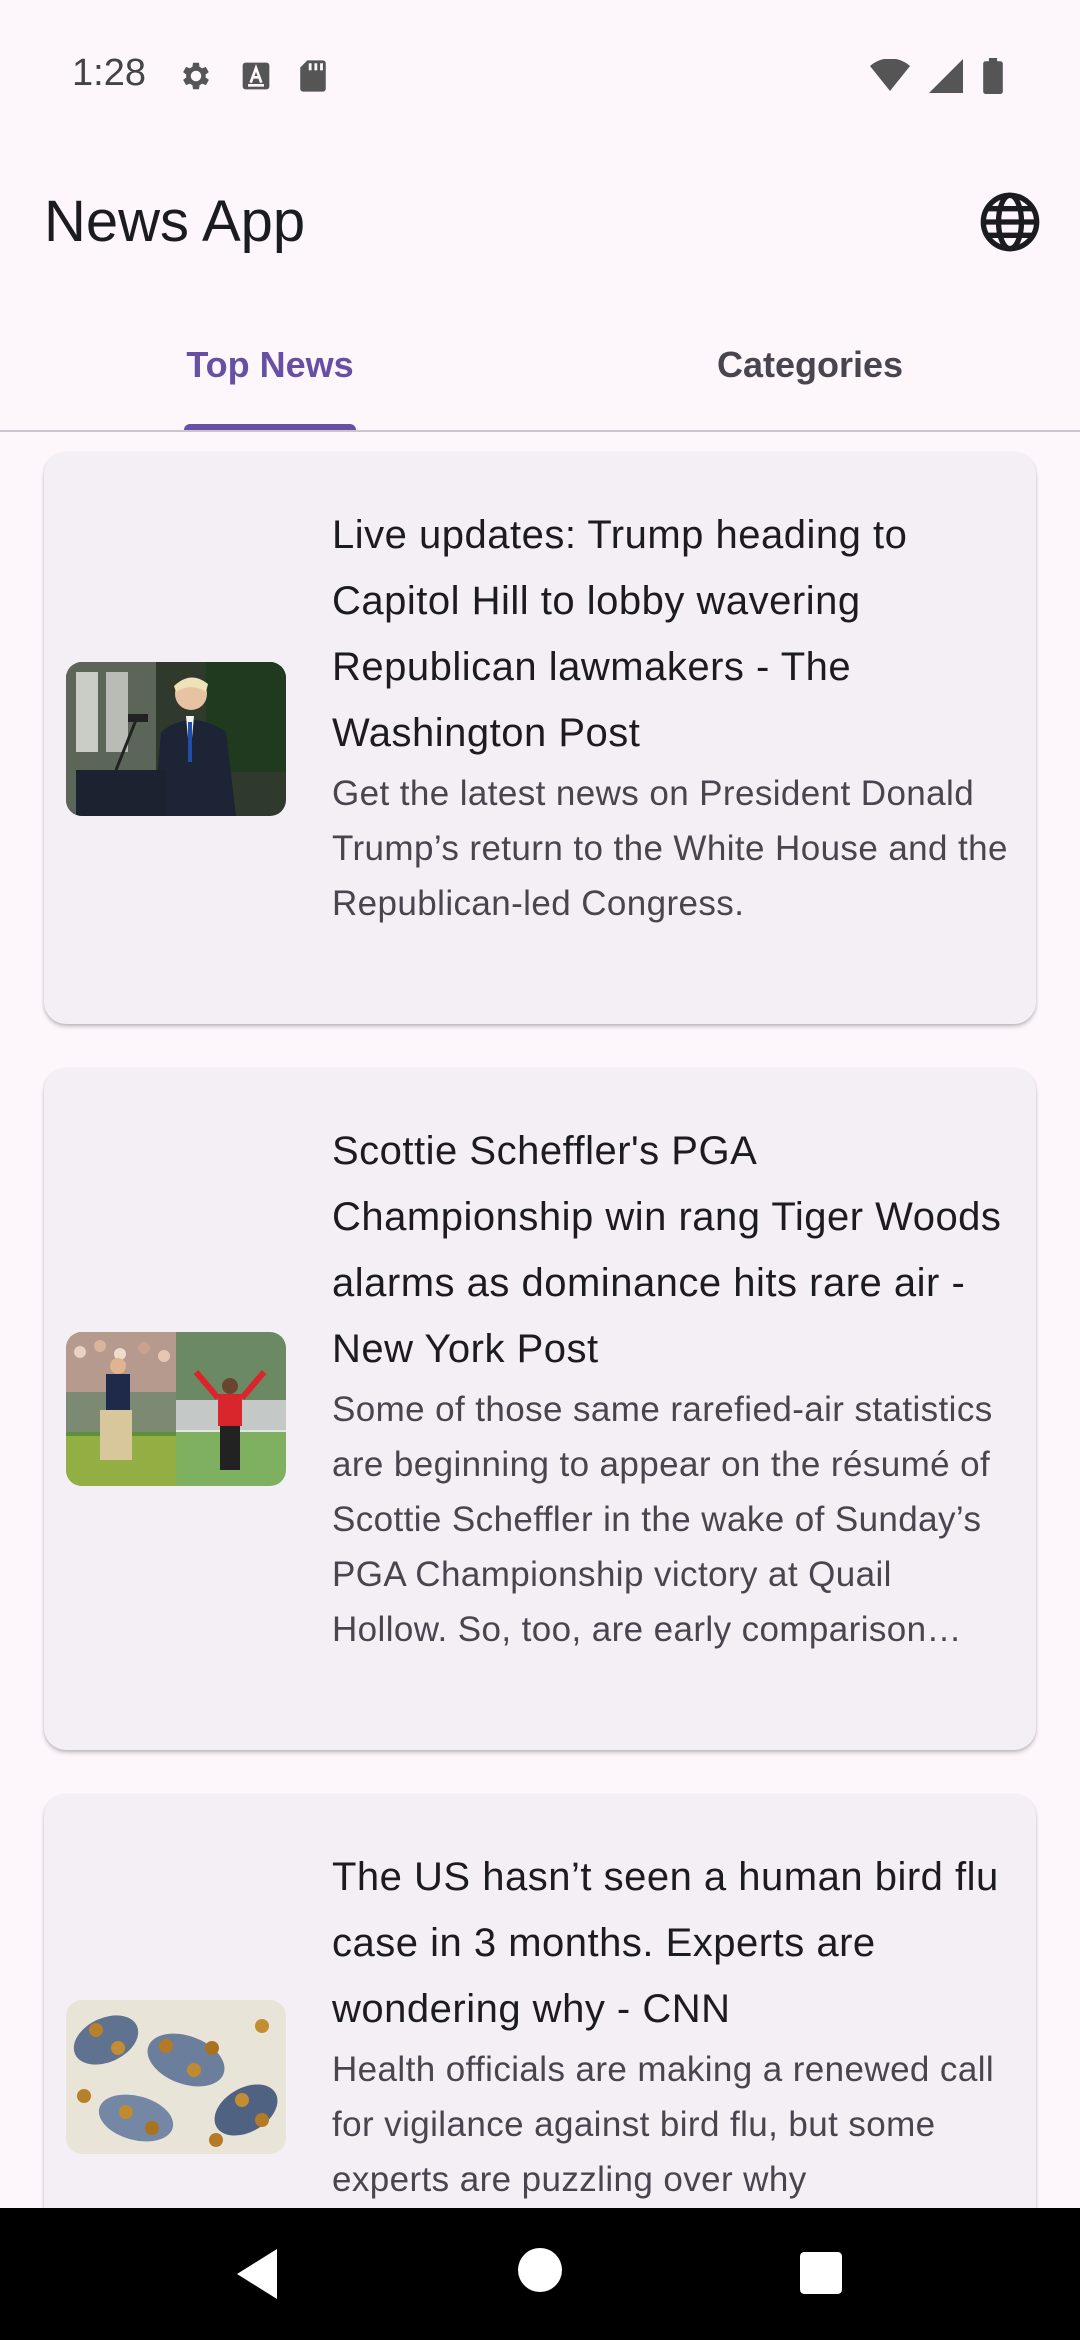 The width and height of the screenshot is (1080, 2340). I want to click on tab-top-news: Top News, so click(270, 365).